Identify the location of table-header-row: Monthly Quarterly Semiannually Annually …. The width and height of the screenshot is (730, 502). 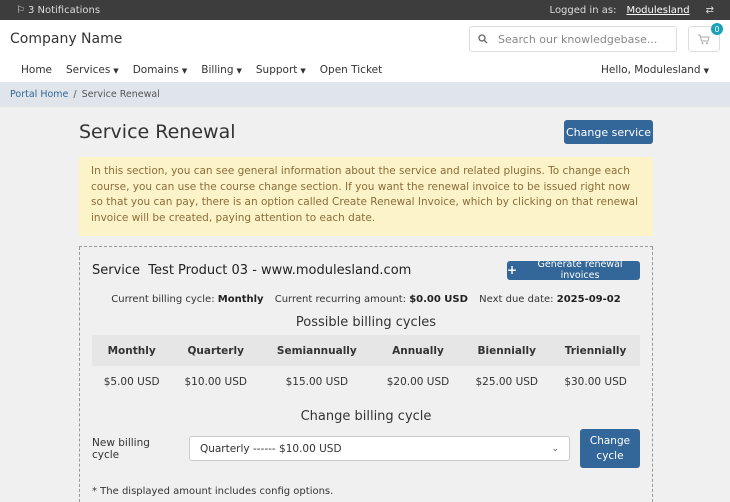
(366, 350).